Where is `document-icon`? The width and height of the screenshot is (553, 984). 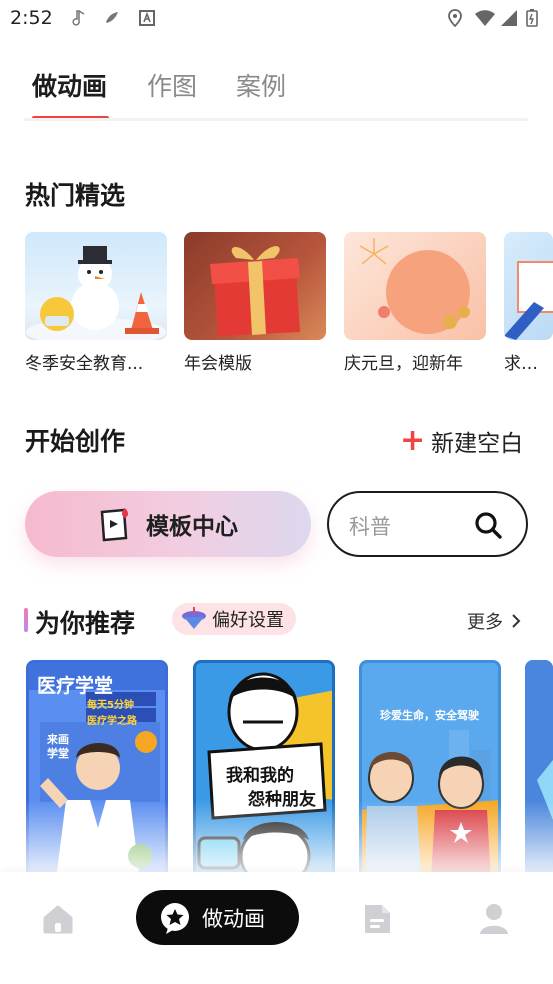 document-icon is located at coordinates (377, 919).